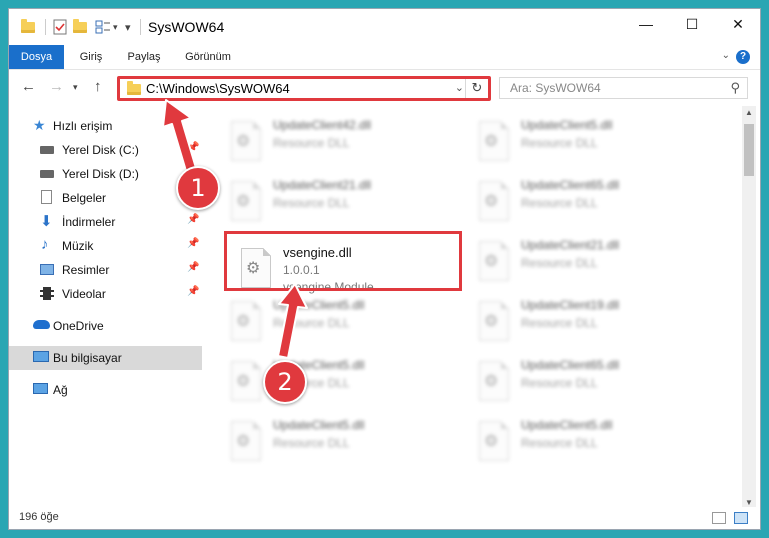 This screenshot has height=538, width=769. I want to click on back-arrow-icon: ←, so click(28, 86).